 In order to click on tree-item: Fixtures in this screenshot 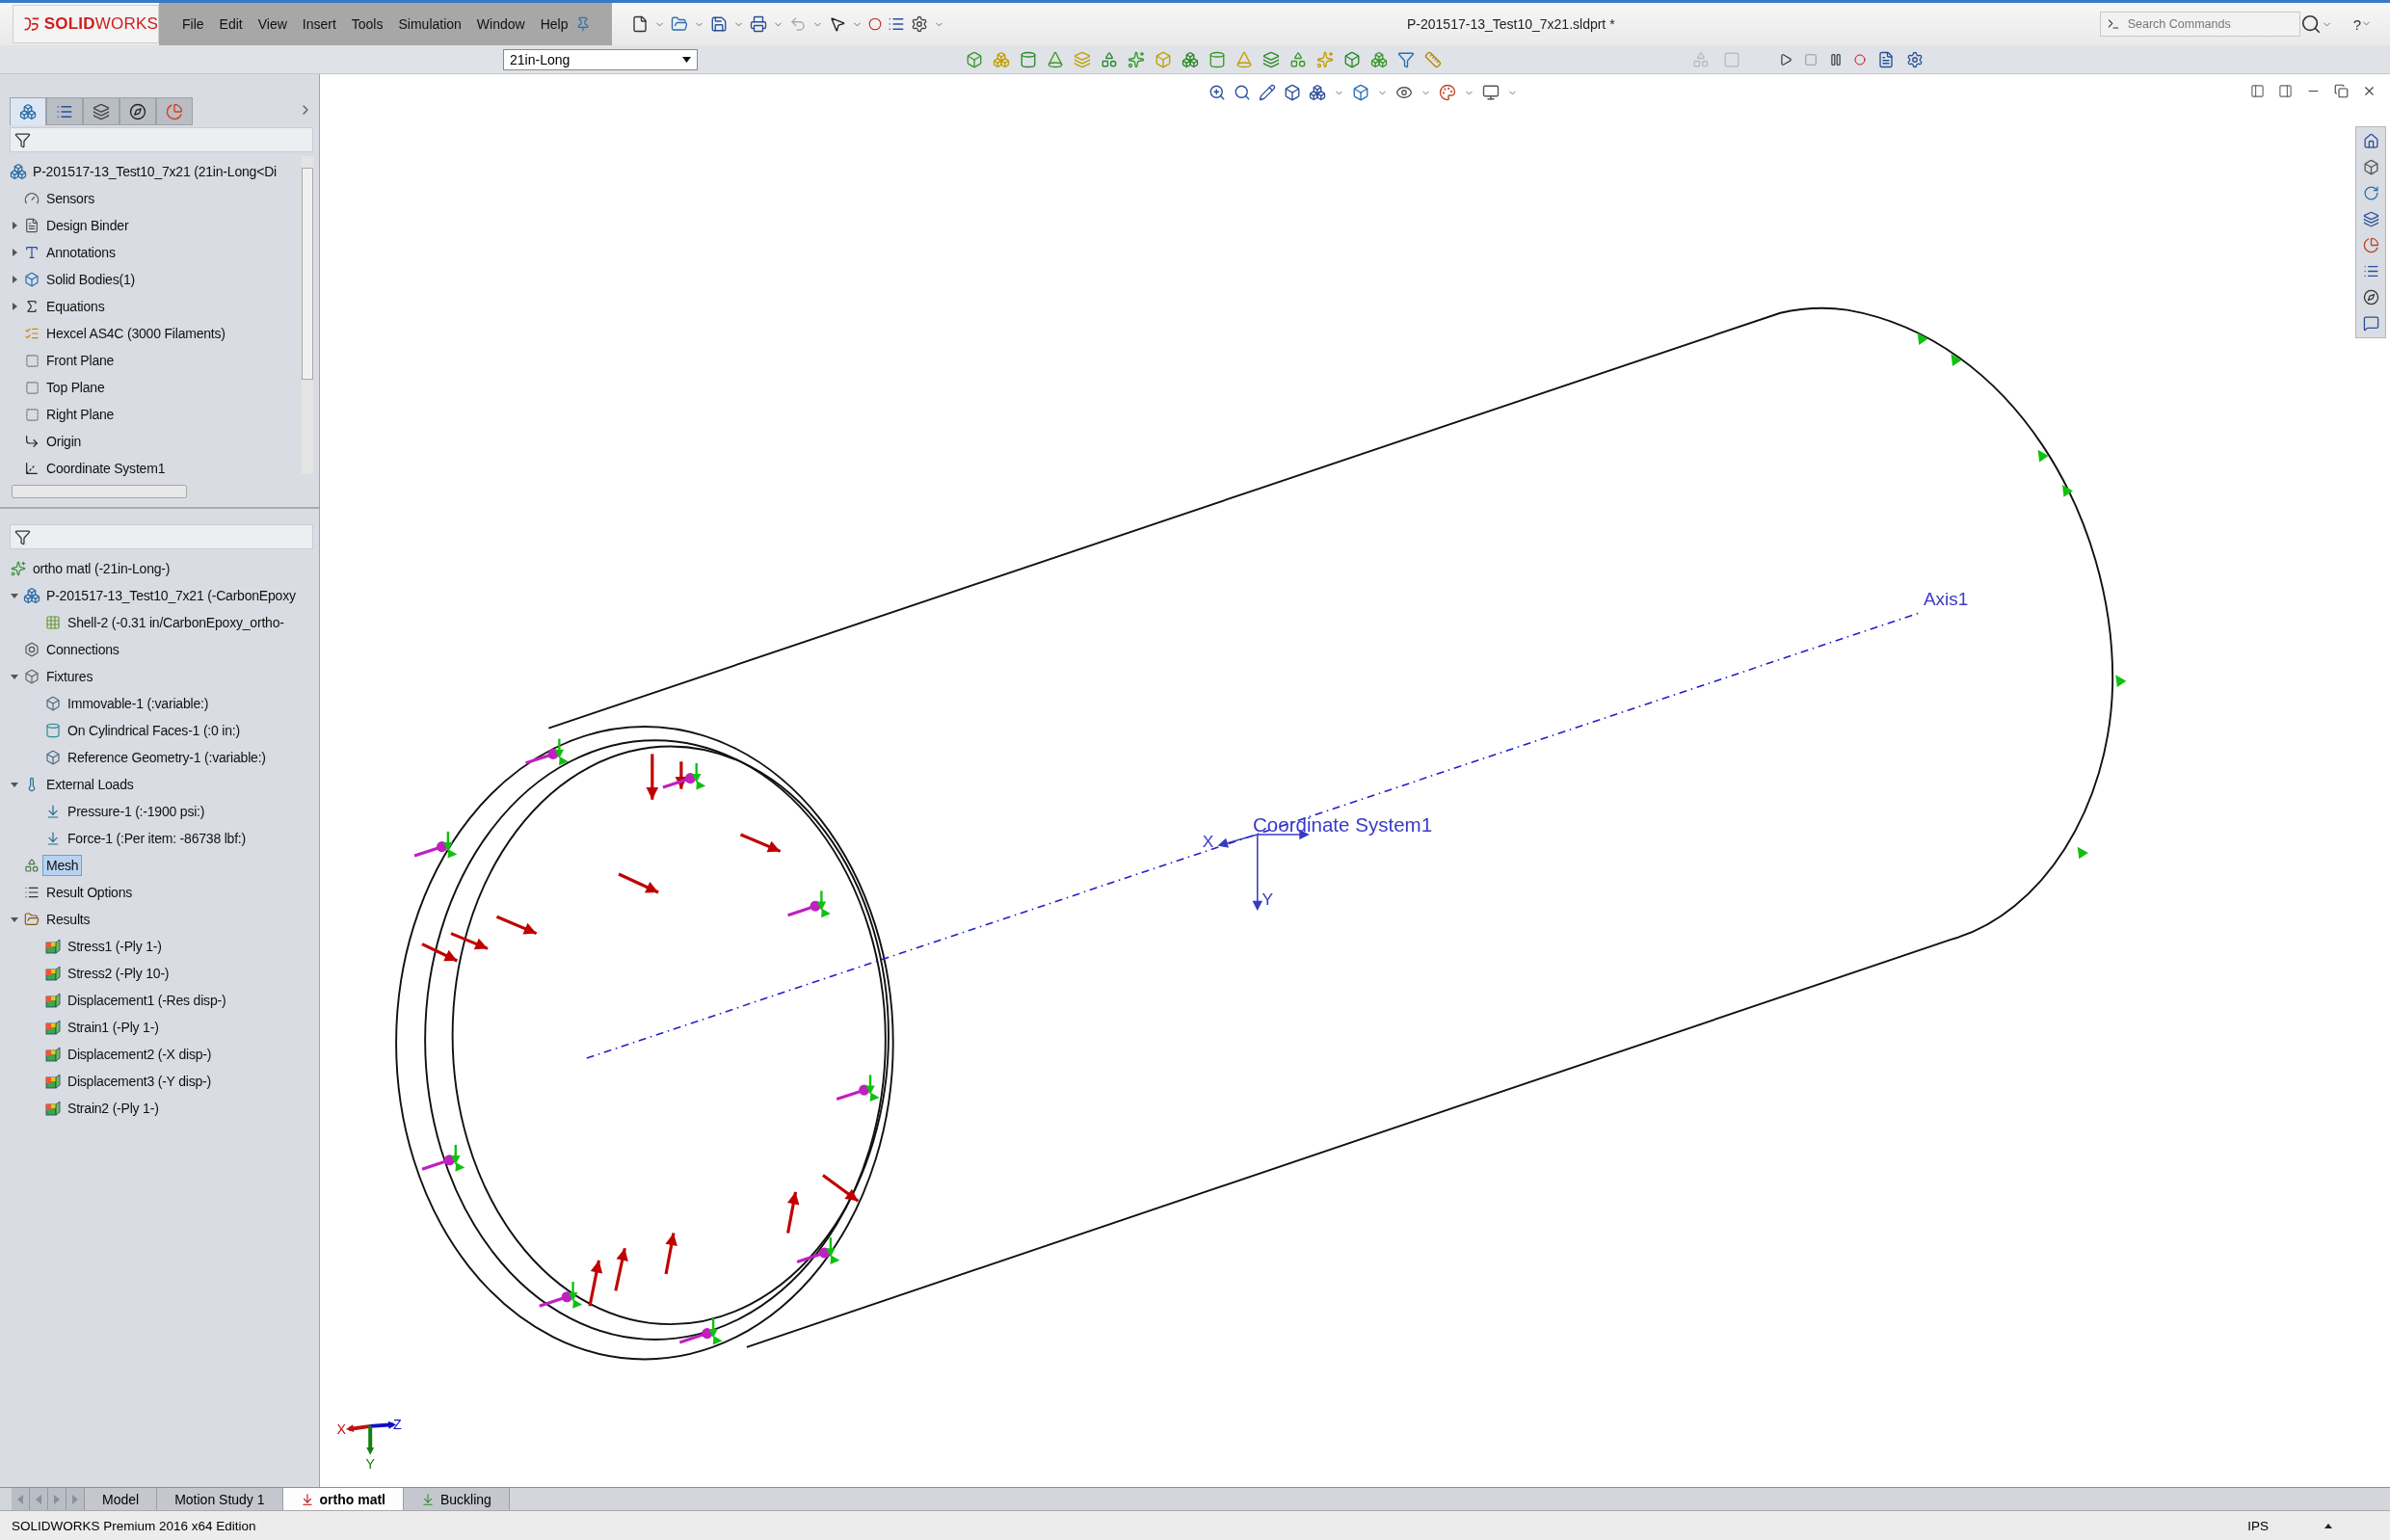, I will do `click(69, 676)`.